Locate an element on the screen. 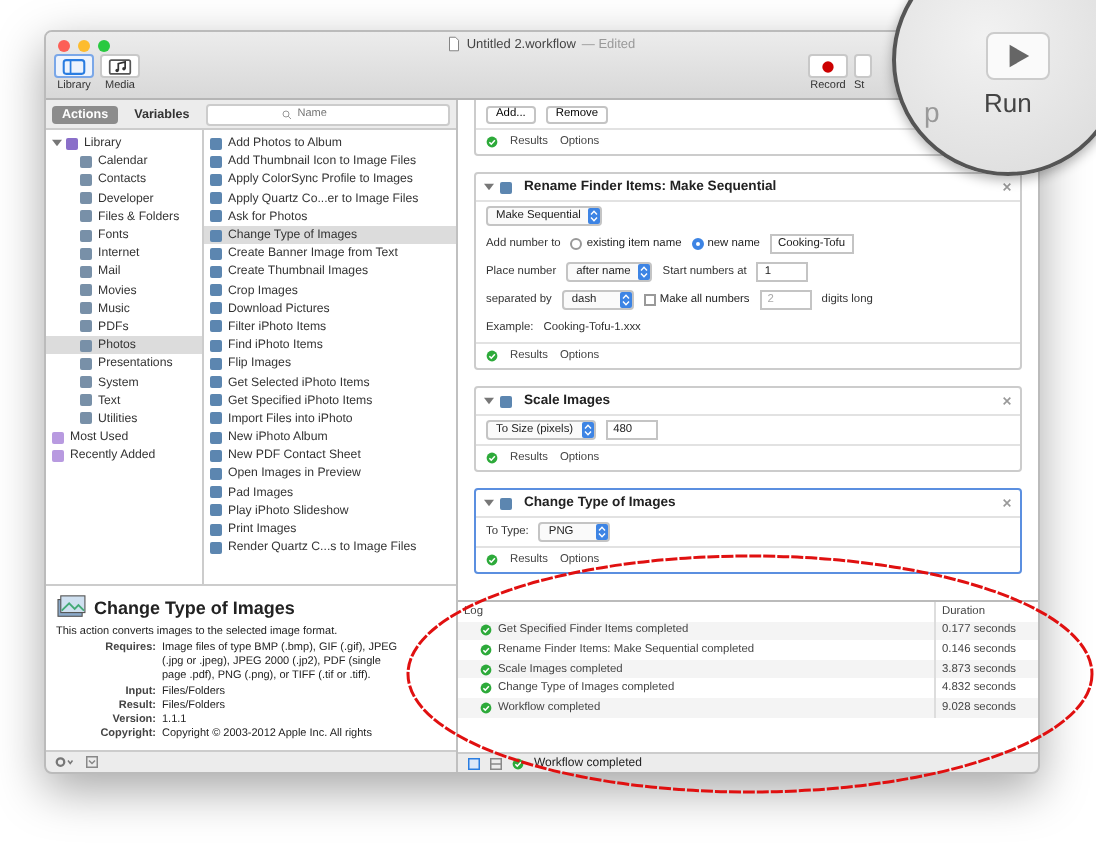 This screenshot has width=1096, height=852. panel-icon is located at coordinates (92, 762).